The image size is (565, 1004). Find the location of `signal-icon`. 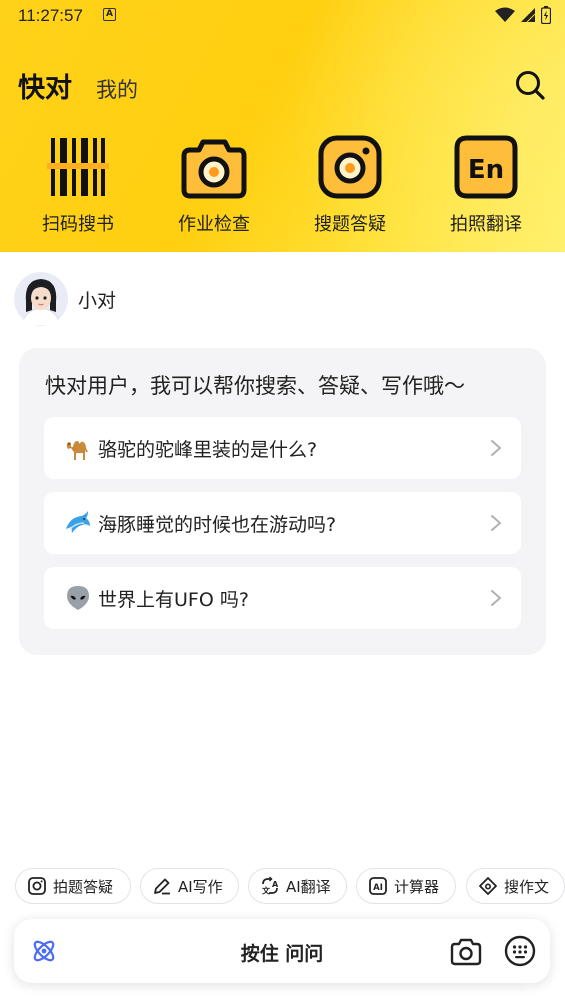

signal-icon is located at coordinates (528, 15).